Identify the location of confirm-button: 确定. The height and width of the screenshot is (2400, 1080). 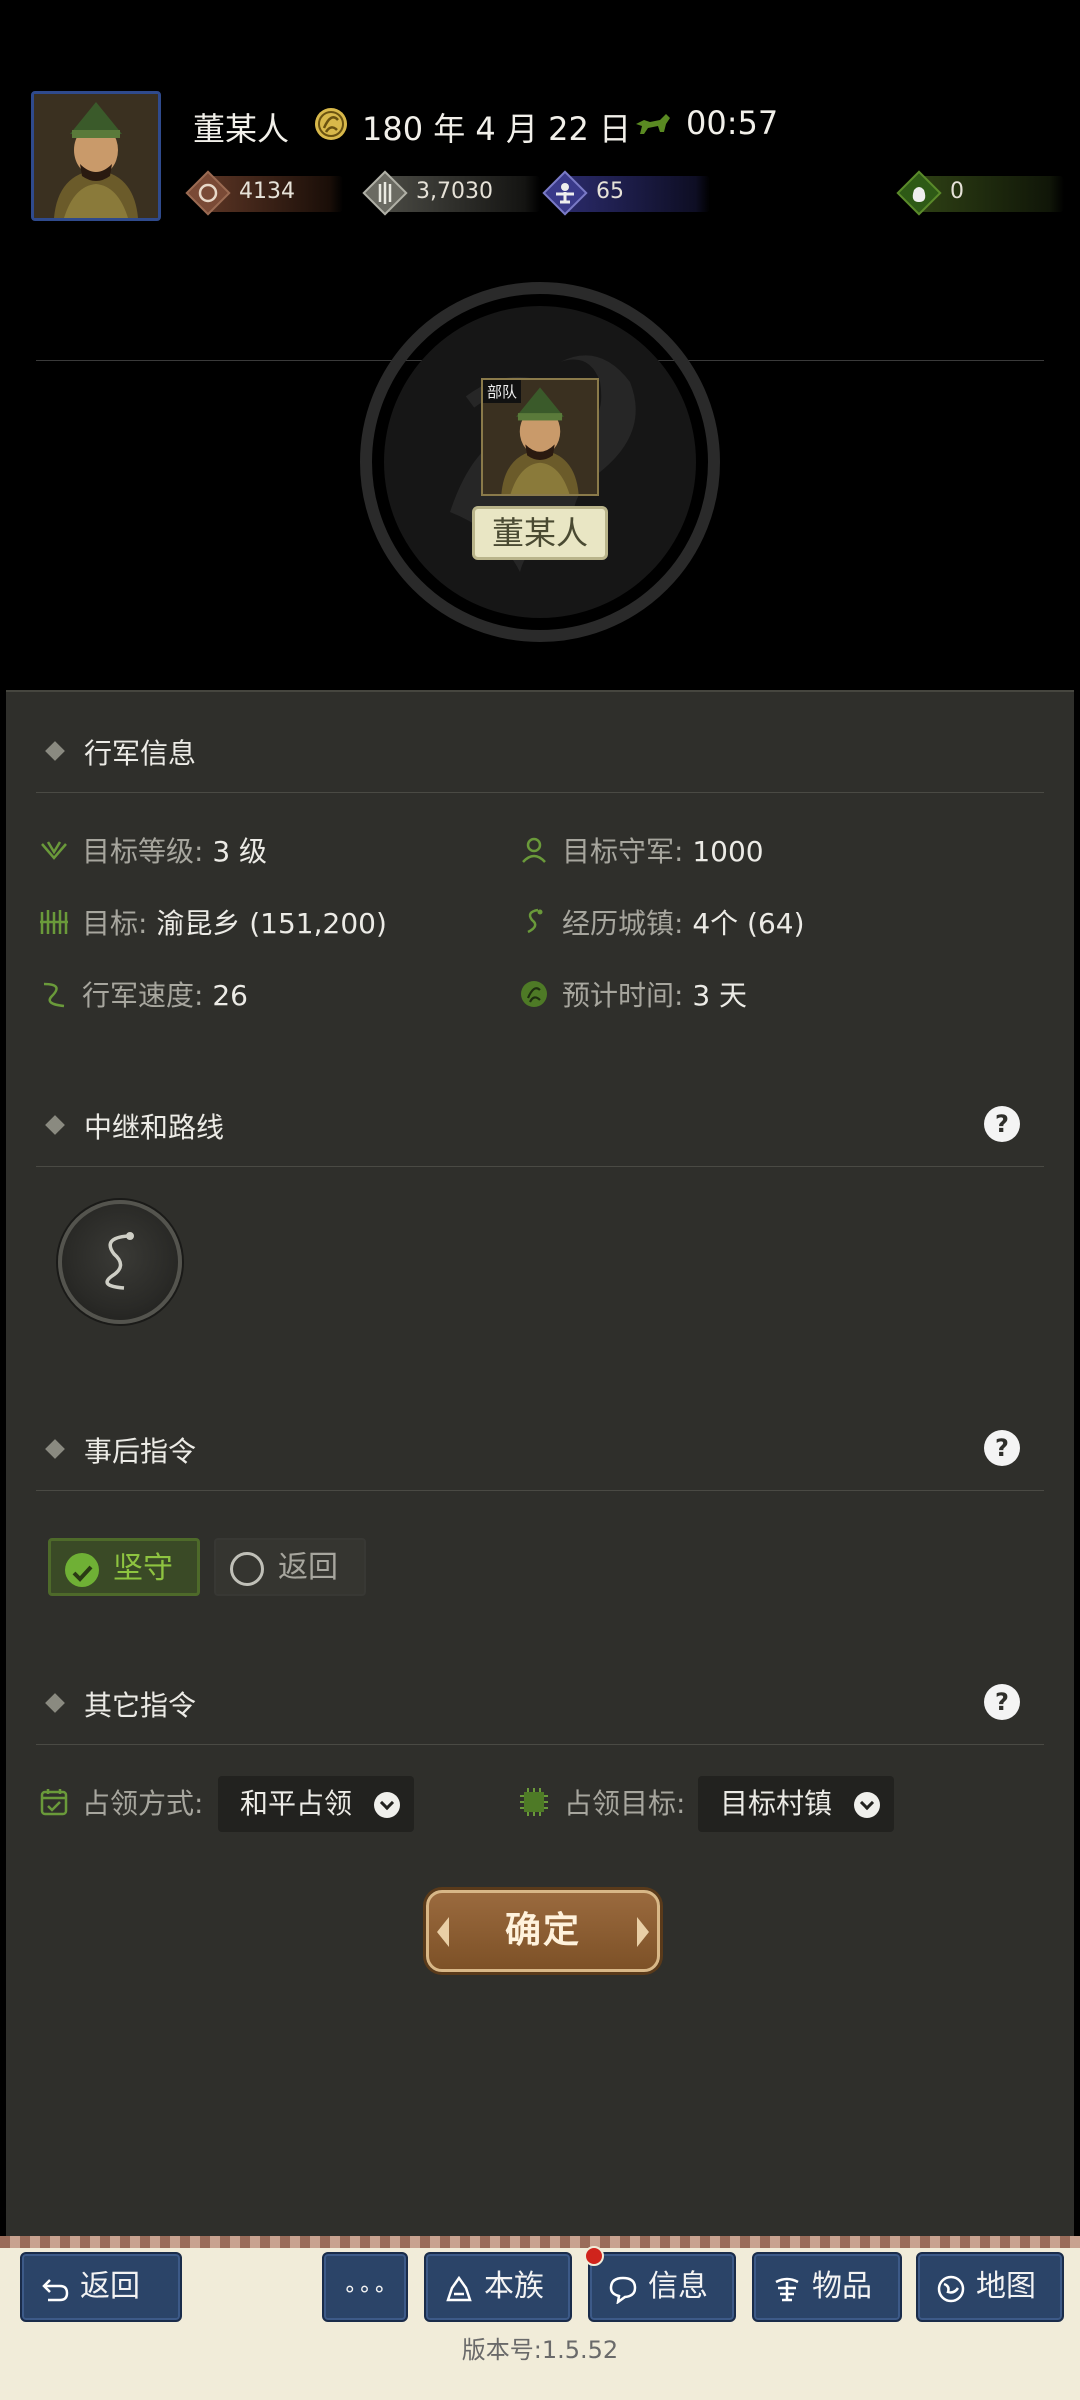
(543, 1931).